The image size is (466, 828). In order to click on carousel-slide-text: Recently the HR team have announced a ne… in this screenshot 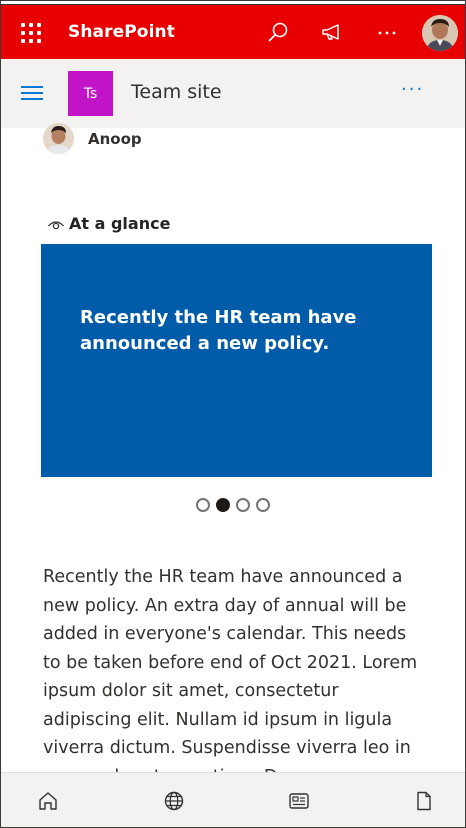, I will do `click(218, 330)`.